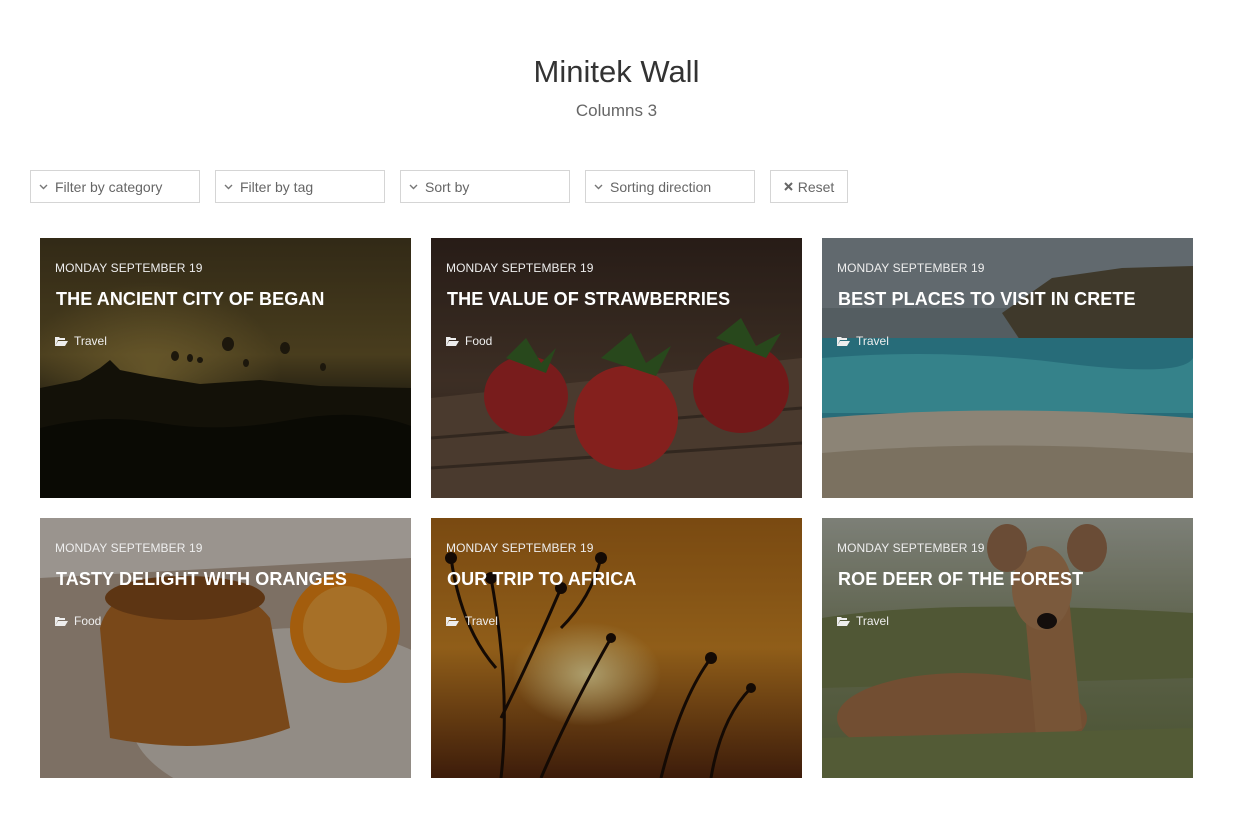 This screenshot has height=822, width=1233. I want to click on filter-category-label: Filter by category, so click(109, 186).